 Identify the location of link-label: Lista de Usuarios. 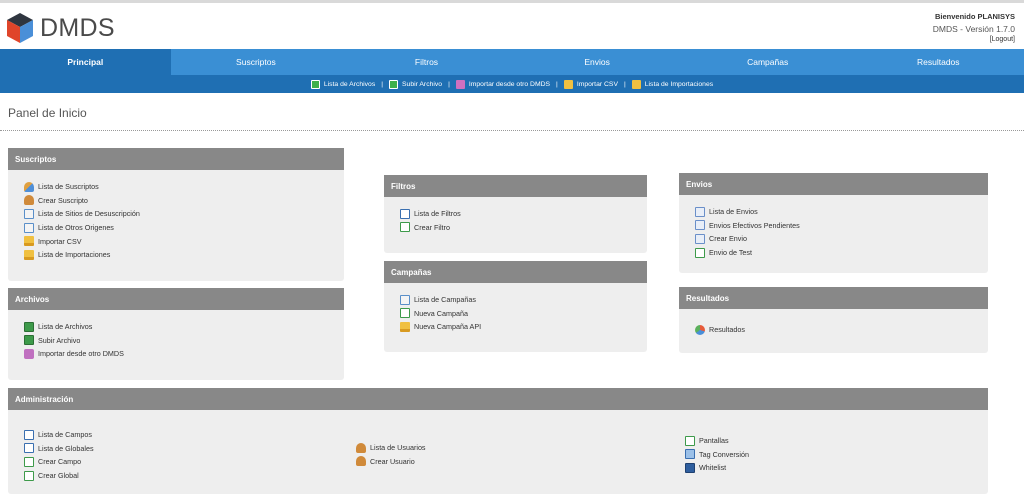
(398, 448).